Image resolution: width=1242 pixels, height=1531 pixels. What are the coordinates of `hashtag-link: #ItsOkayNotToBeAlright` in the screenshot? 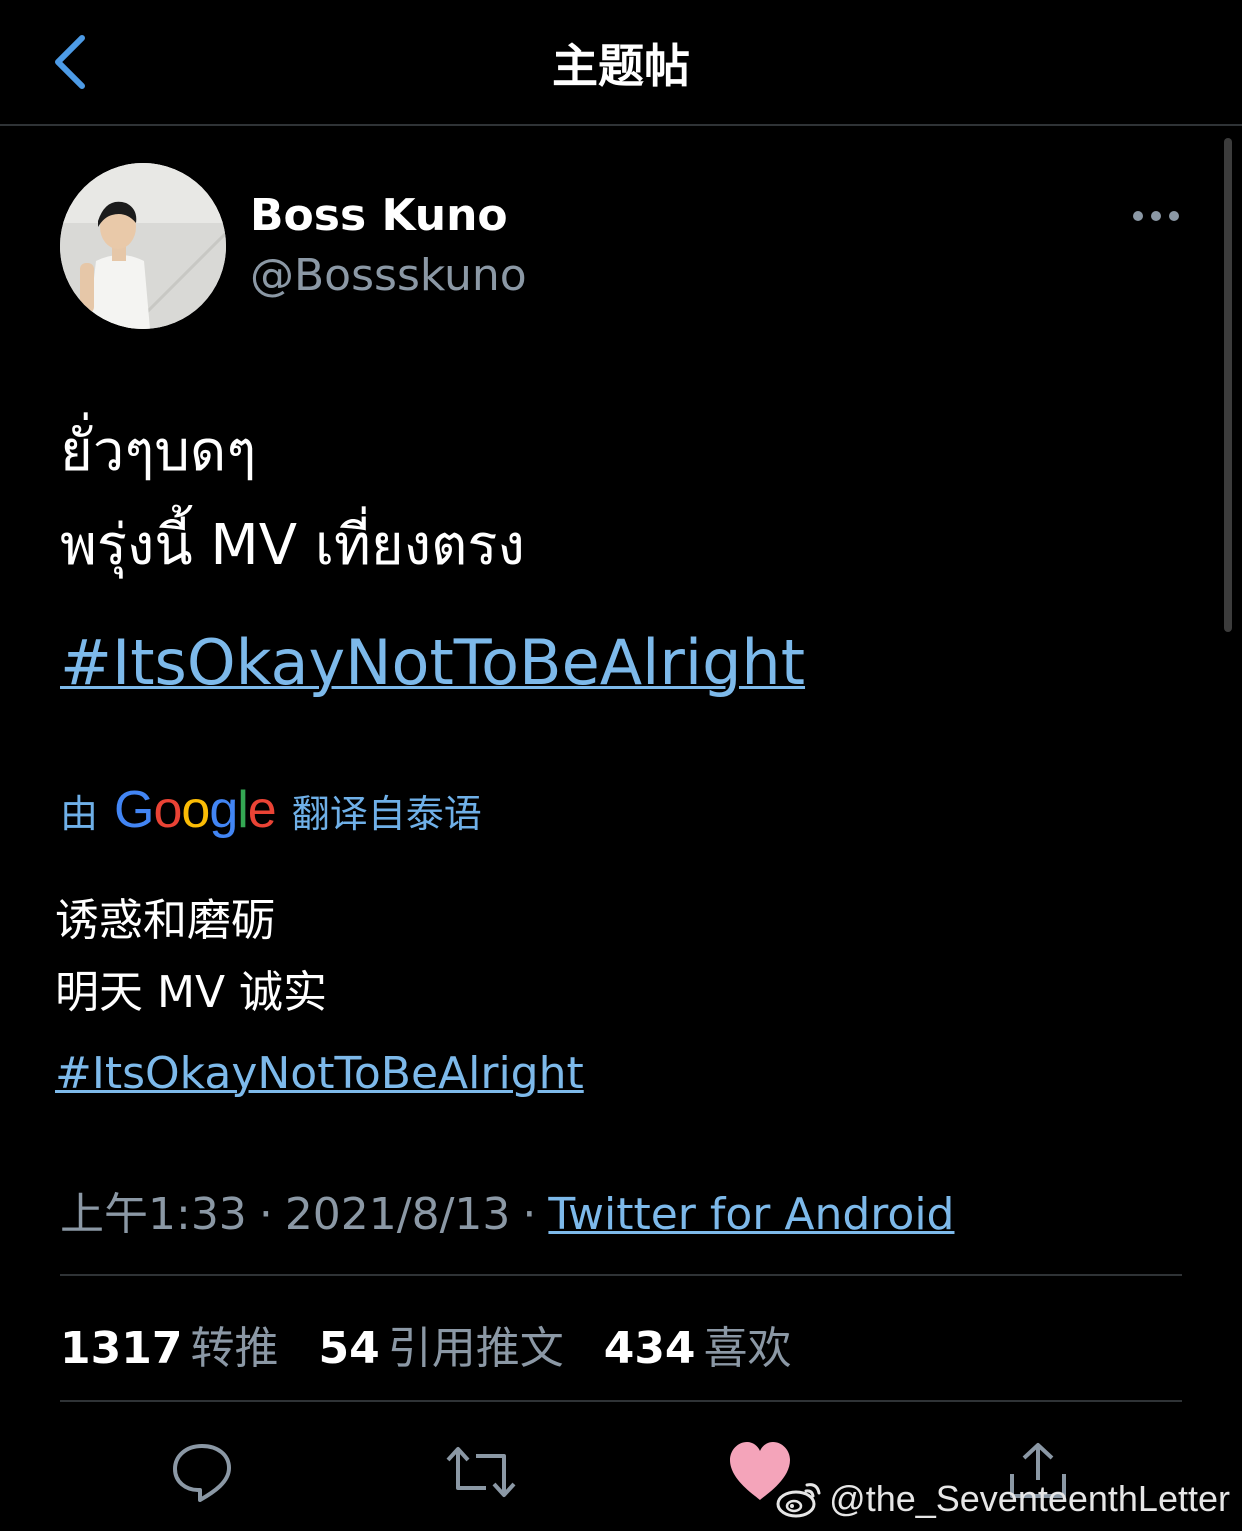 It's located at (432, 662).